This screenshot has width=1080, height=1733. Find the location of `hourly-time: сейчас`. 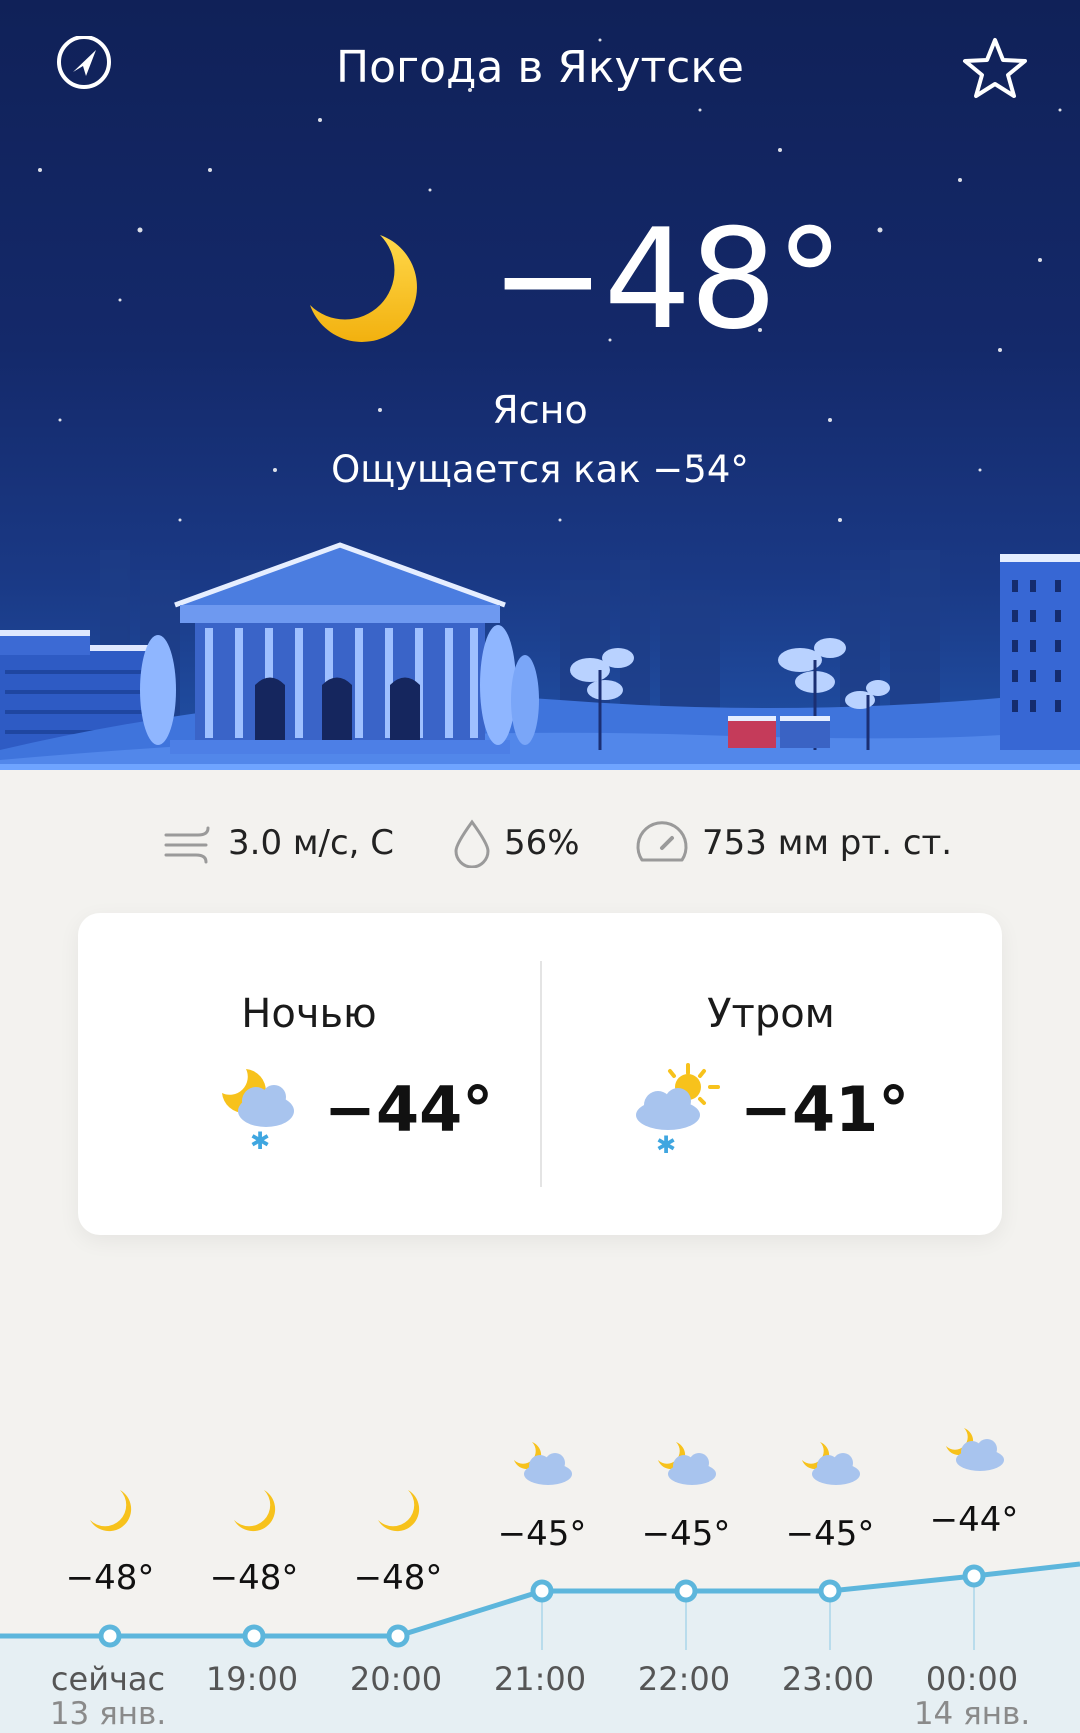

hourly-time: сейчас is located at coordinates (108, 1679).